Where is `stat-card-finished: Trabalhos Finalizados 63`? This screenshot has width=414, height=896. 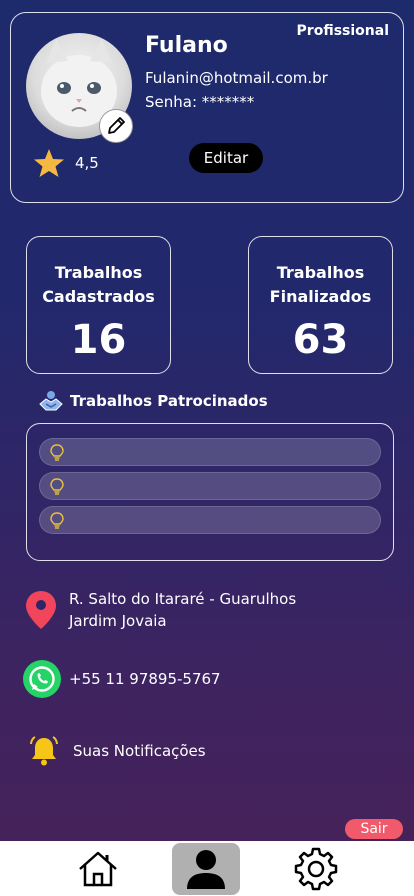 stat-card-finished: Trabalhos Finalizados 63 is located at coordinates (320, 305).